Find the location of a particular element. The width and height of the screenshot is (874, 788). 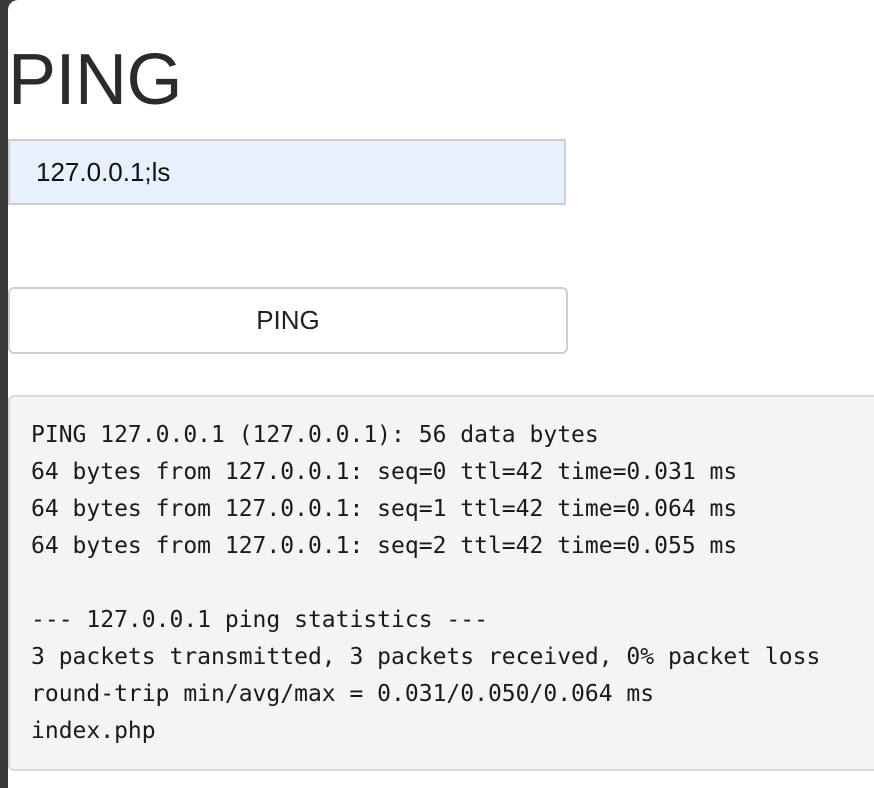

ping-button: PING is located at coordinates (288, 320).